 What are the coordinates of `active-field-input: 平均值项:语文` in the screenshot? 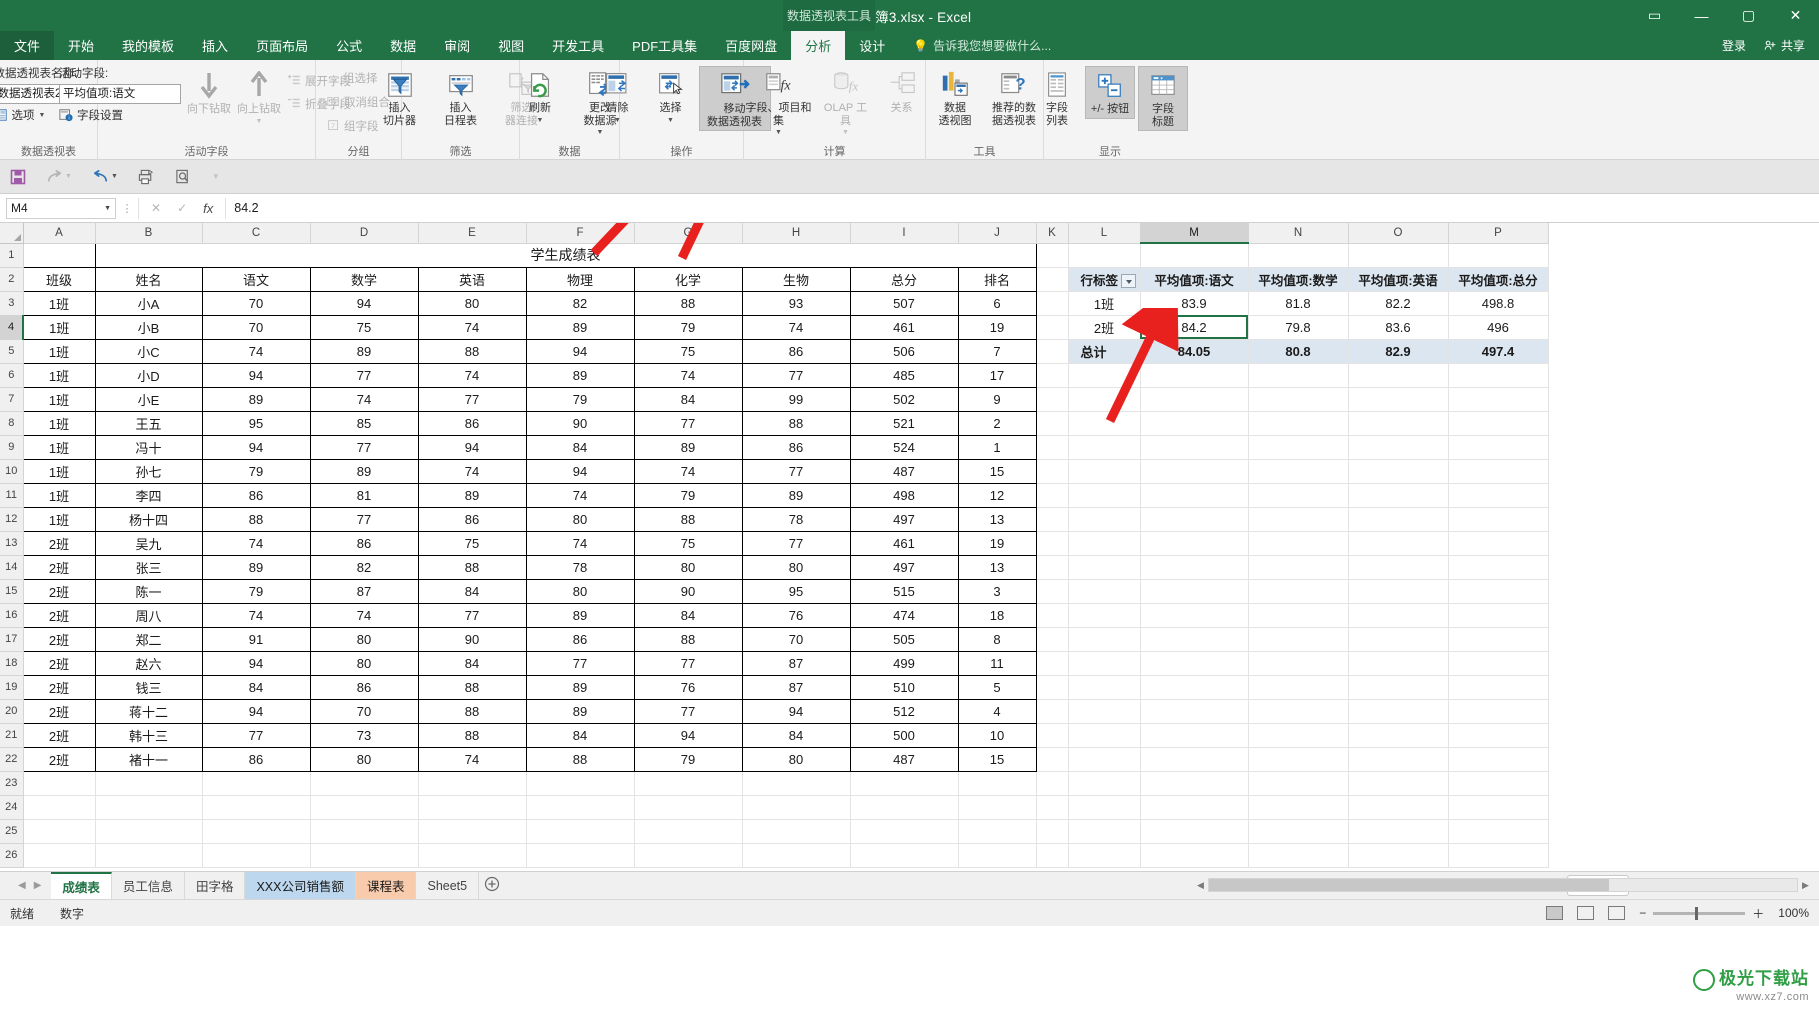 It's located at (120, 94).